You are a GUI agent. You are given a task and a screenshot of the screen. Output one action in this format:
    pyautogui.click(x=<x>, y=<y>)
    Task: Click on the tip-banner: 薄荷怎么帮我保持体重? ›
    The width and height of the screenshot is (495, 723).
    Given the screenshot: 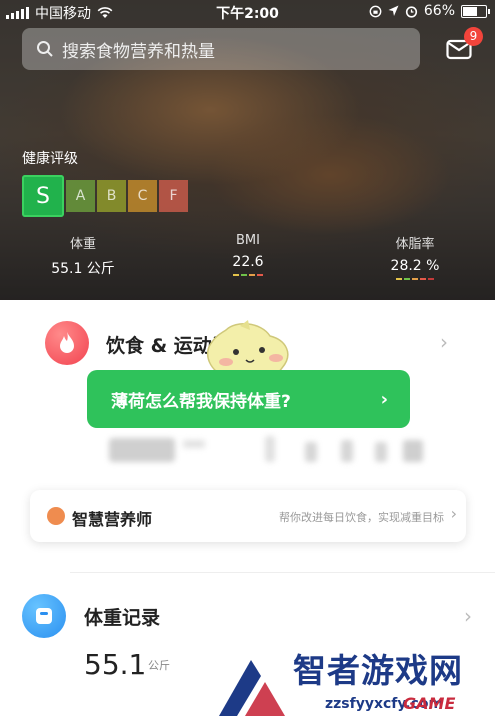 What is the action you would take?
    pyautogui.click(x=248, y=399)
    